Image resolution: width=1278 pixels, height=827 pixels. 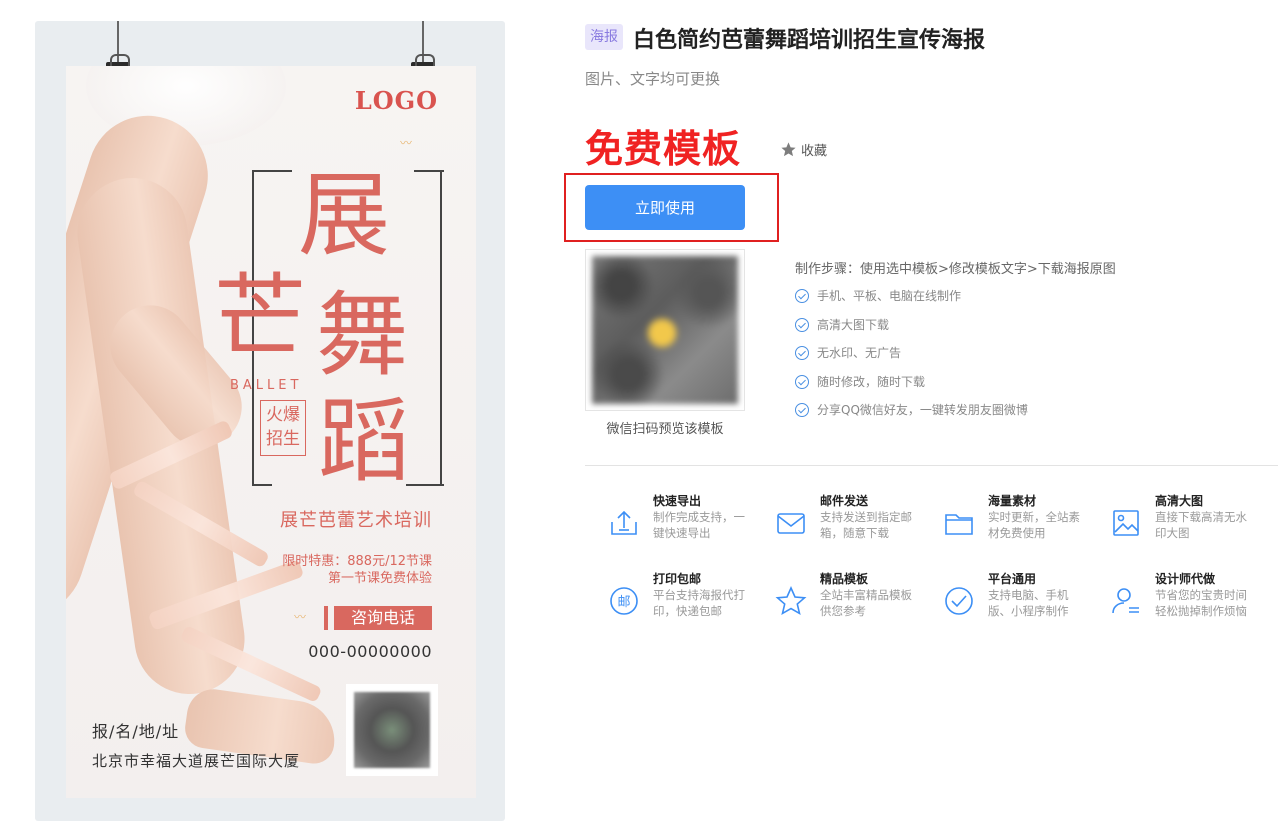 I want to click on tel-number: 000-00000000, so click(x=370, y=651).